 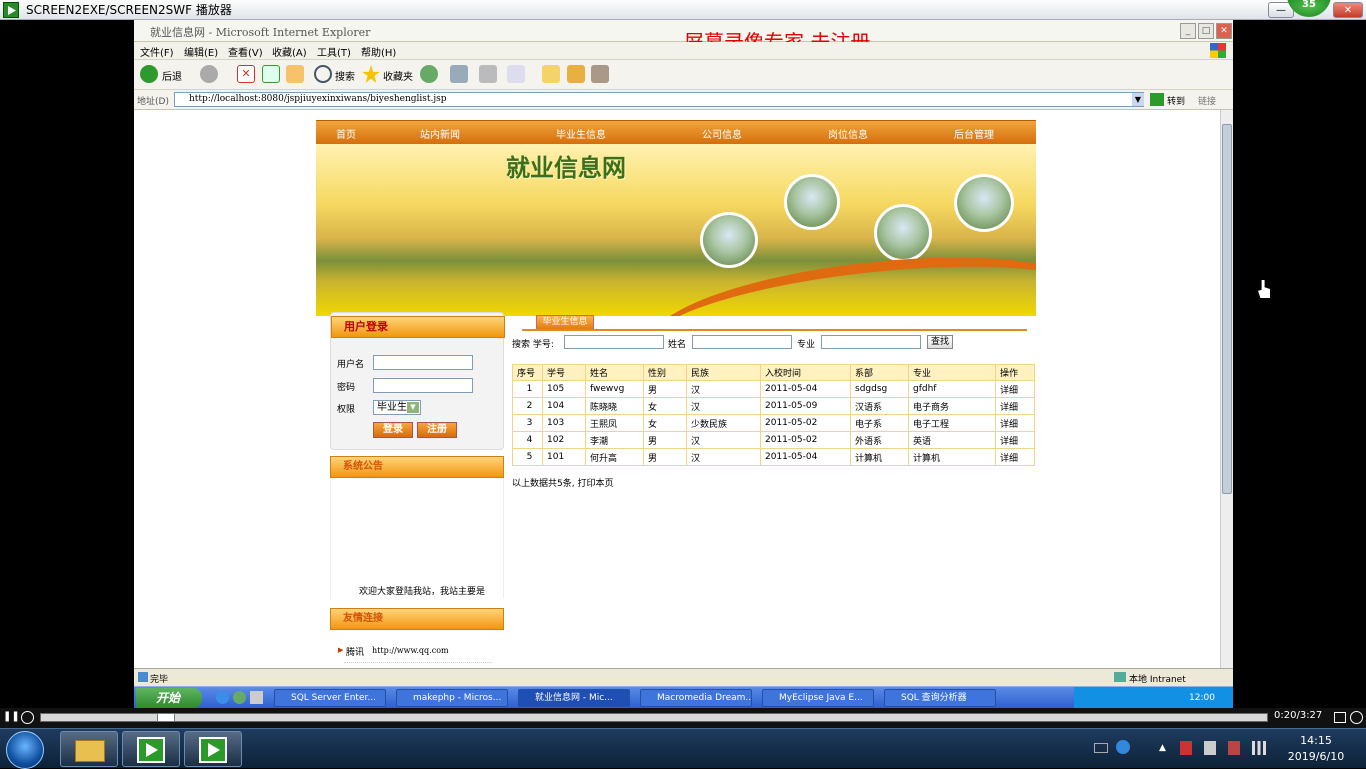 What do you see at coordinates (1101, 748) in the screenshot?
I see `keyboard-icon` at bounding box center [1101, 748].